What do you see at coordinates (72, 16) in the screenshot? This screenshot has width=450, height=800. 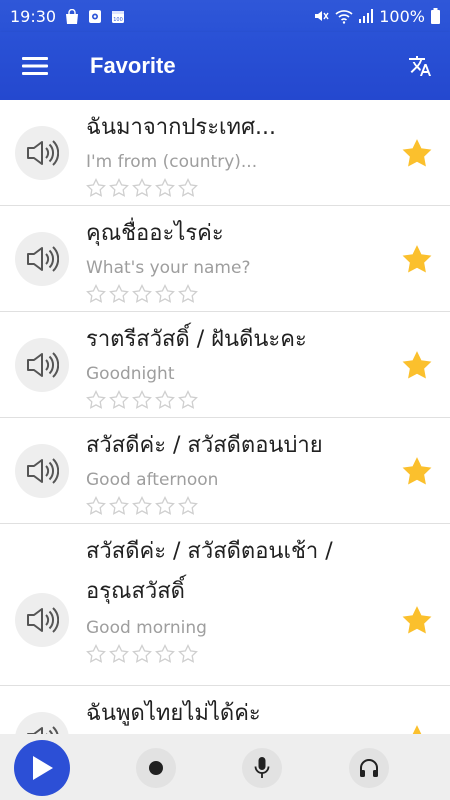 I see `shopping-bag-icon` at bounding box center [72, 16].